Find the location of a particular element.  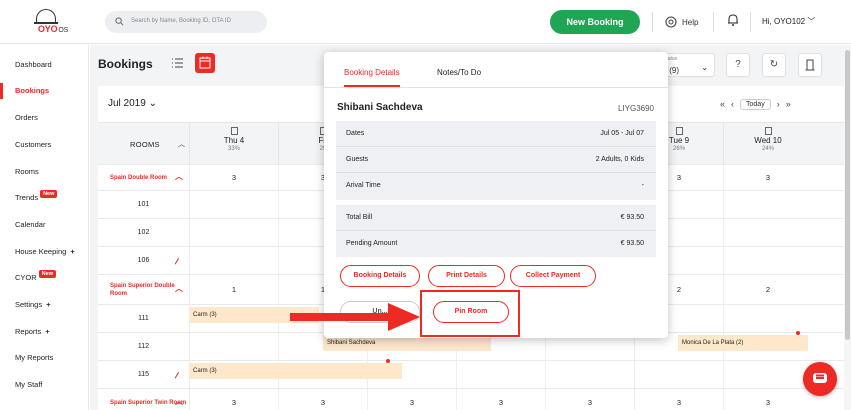

oyo-logo: OYOOS is located at coordinates (57, 22).